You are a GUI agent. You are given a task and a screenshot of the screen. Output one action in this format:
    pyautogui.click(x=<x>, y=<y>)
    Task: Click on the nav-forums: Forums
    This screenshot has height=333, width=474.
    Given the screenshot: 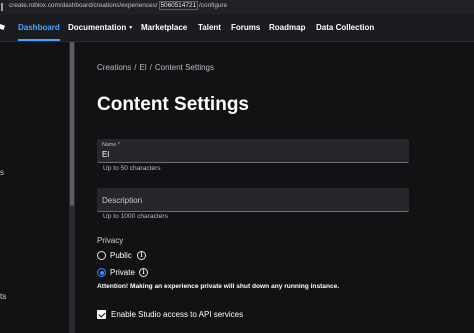 What is the action you would take?
    pyautogui.click(x=245, y=27)
    